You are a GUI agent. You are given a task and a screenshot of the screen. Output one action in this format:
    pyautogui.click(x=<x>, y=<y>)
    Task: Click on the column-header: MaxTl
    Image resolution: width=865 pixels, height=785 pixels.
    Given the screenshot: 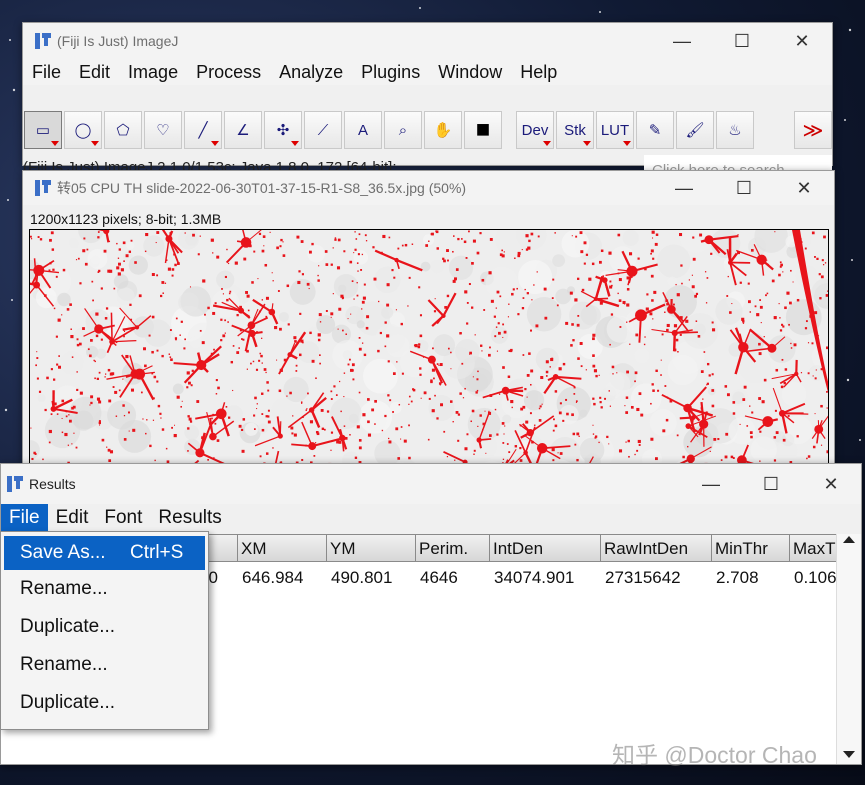 What is the action you would take?
    pyautogui.click(x=815, y=548)
    